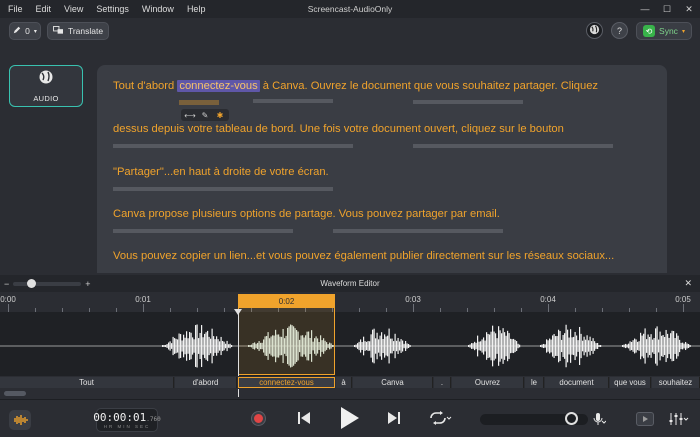  What do you see at coordinates (304, 418) in the screenshot?
I see `skip-back-button` at bounding box center [304, 418].